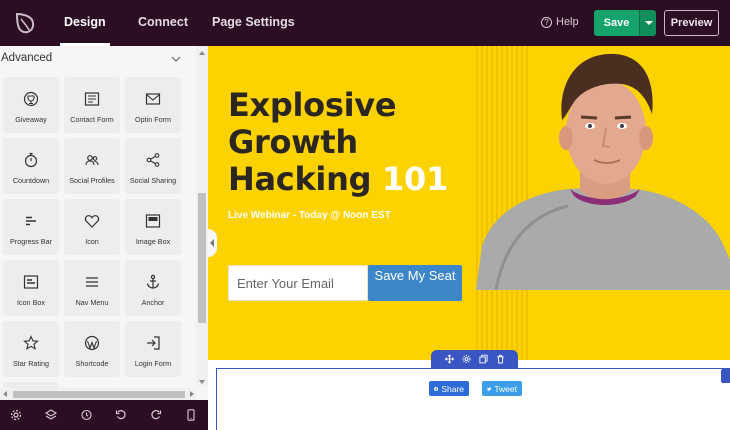  Describe the element at coordinates (31, 342) in the screenshot. I see `star-icon` at that location.